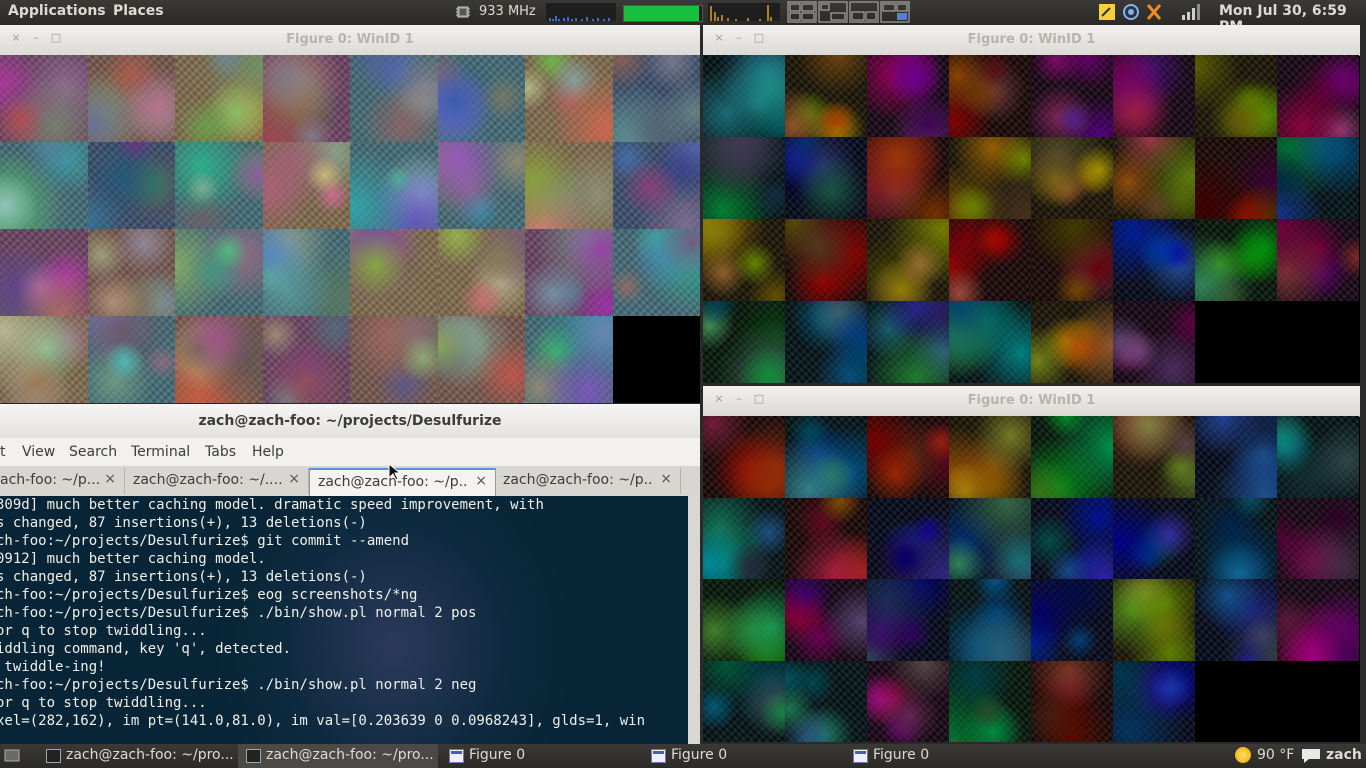 This screenshot has width=1366, height=768. Describe the element at coordinates (1191, 12) in the screenshot. I see `signal-strength-icon` at that location.